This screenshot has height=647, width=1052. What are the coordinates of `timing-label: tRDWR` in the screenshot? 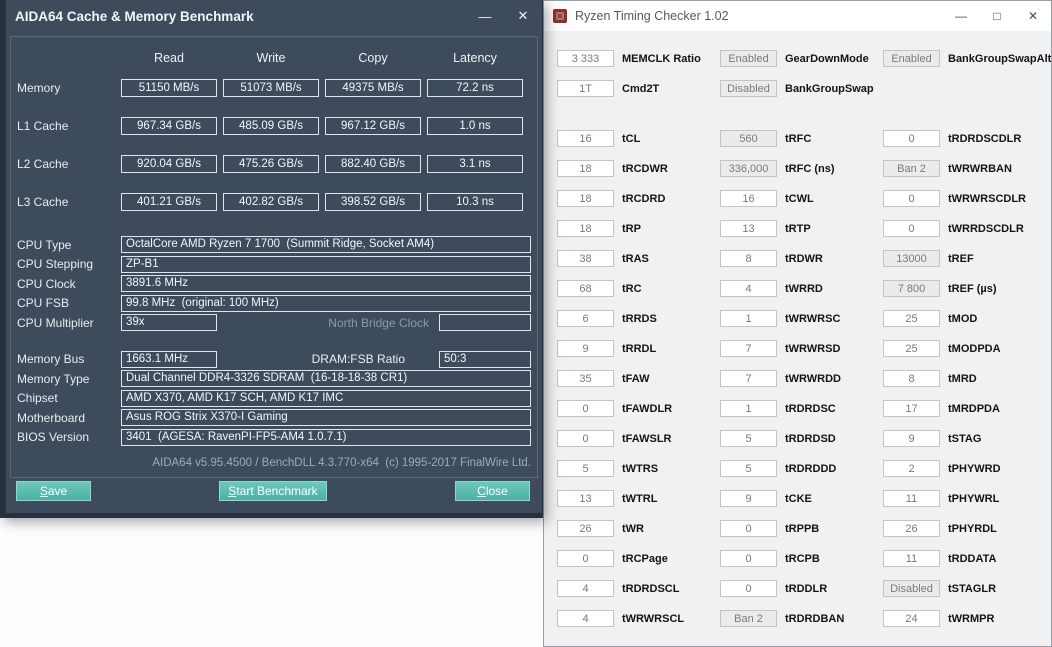 It's located at (804, 258).